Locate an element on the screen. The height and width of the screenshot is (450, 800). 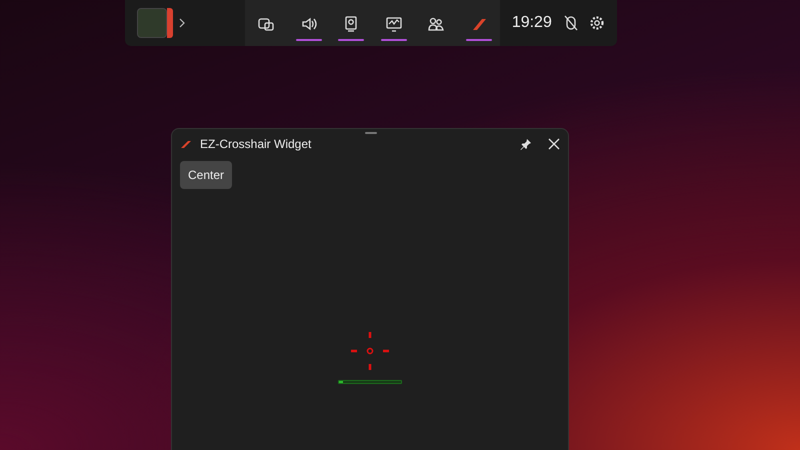
mouse-off-icon is located at coordinates (571, 23).